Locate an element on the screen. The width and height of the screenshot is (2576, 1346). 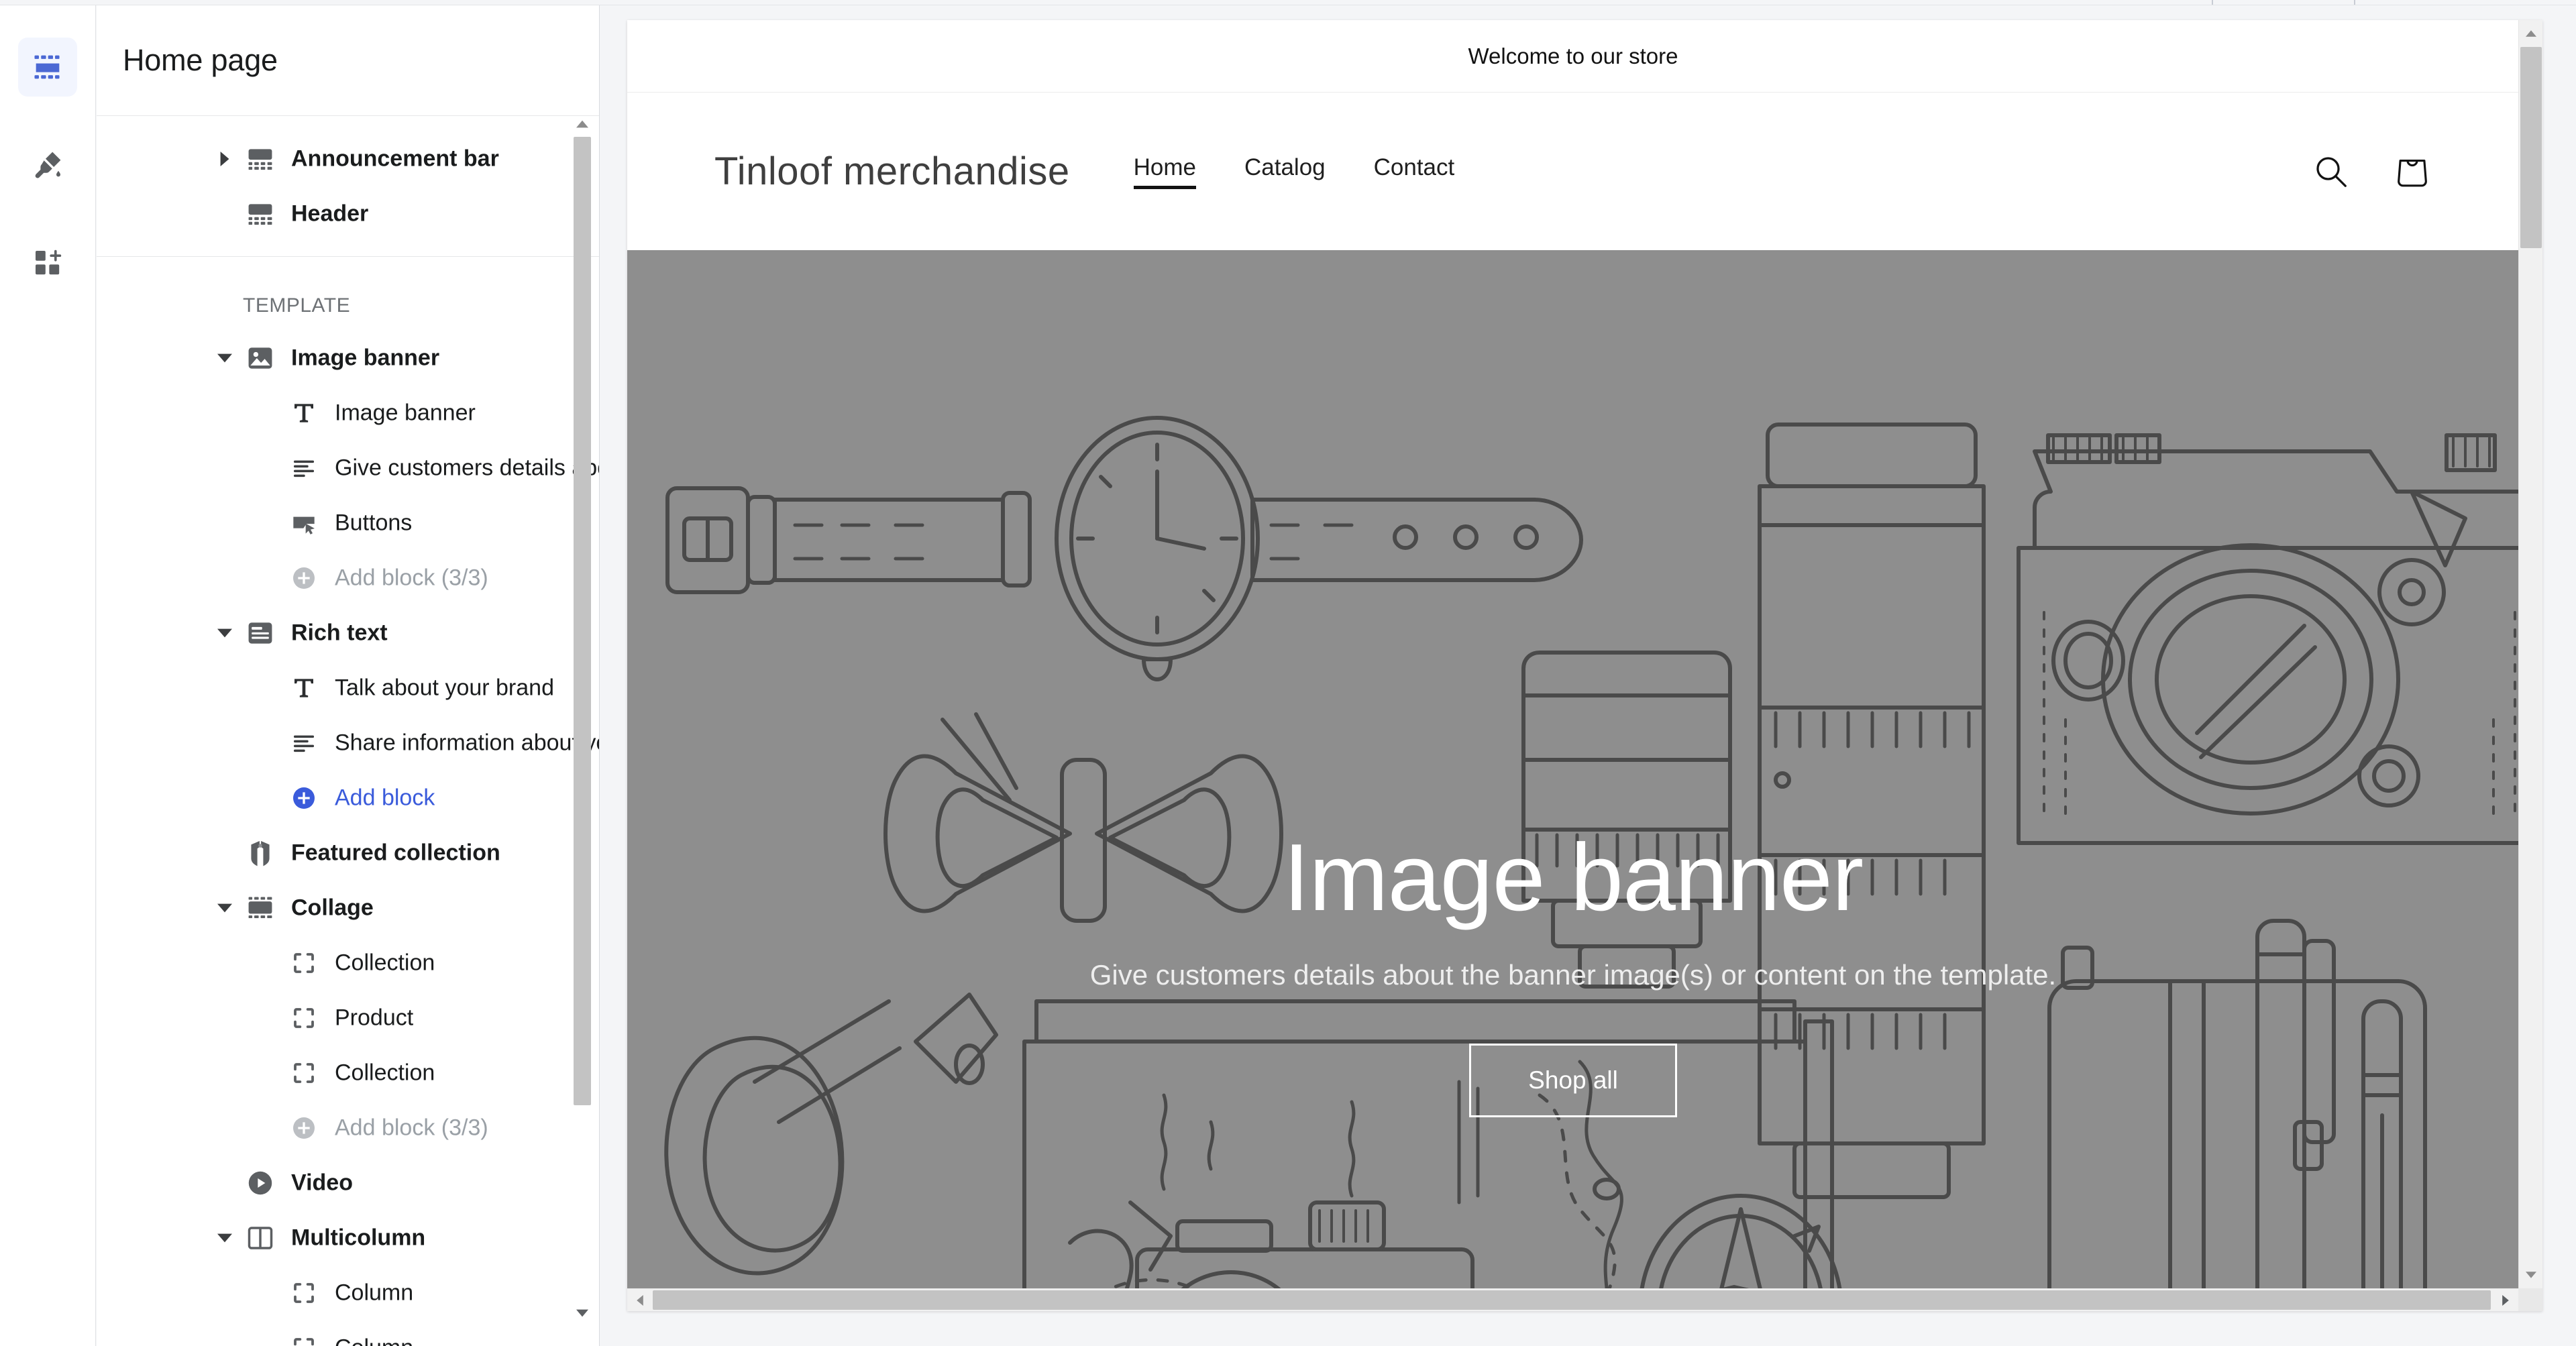
store-nav: Home Catalog Contact is located at coordinates (1294, 171).